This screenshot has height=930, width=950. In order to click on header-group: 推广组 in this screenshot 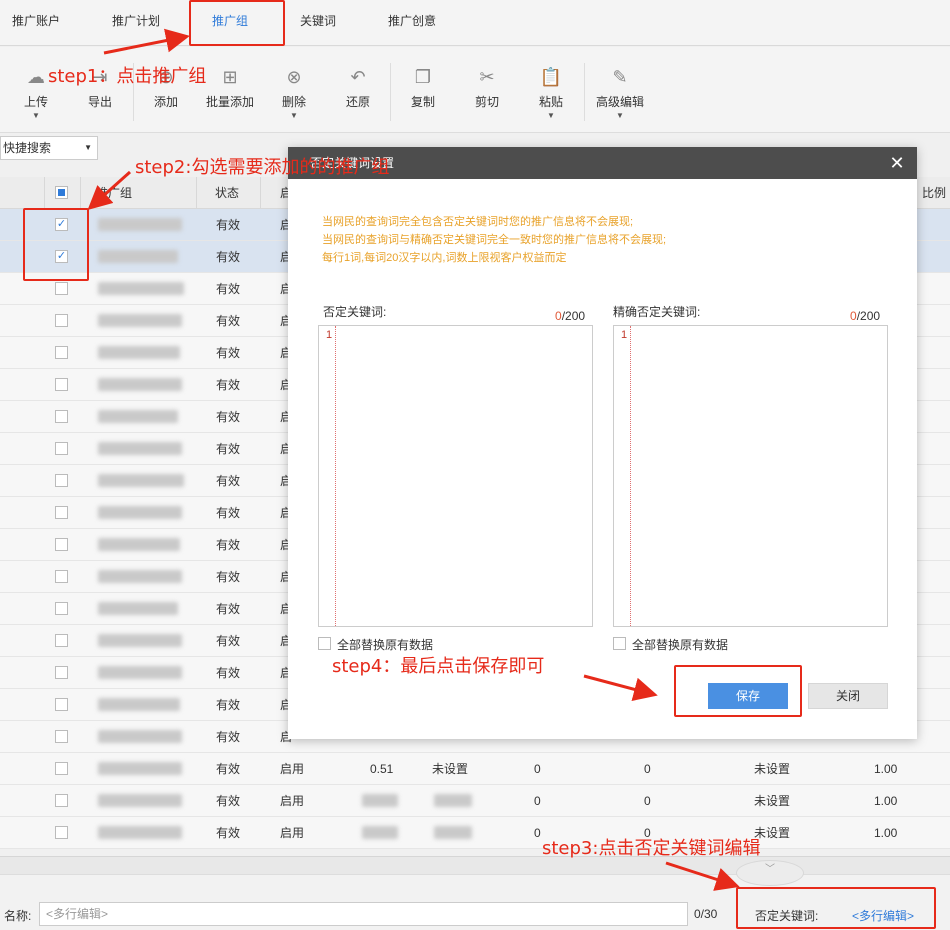, I will do `click(114, 193)`.